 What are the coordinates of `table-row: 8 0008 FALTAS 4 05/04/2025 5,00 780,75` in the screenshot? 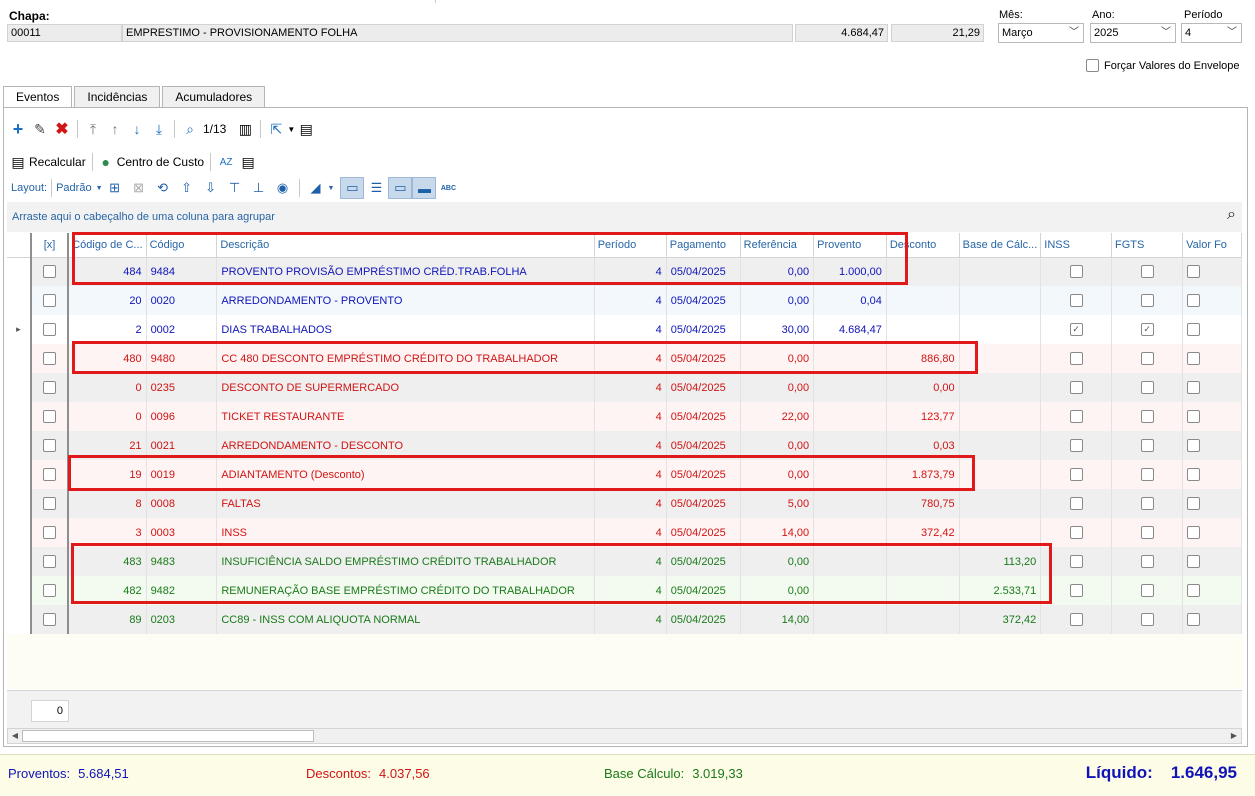 It's located at (624, 503).